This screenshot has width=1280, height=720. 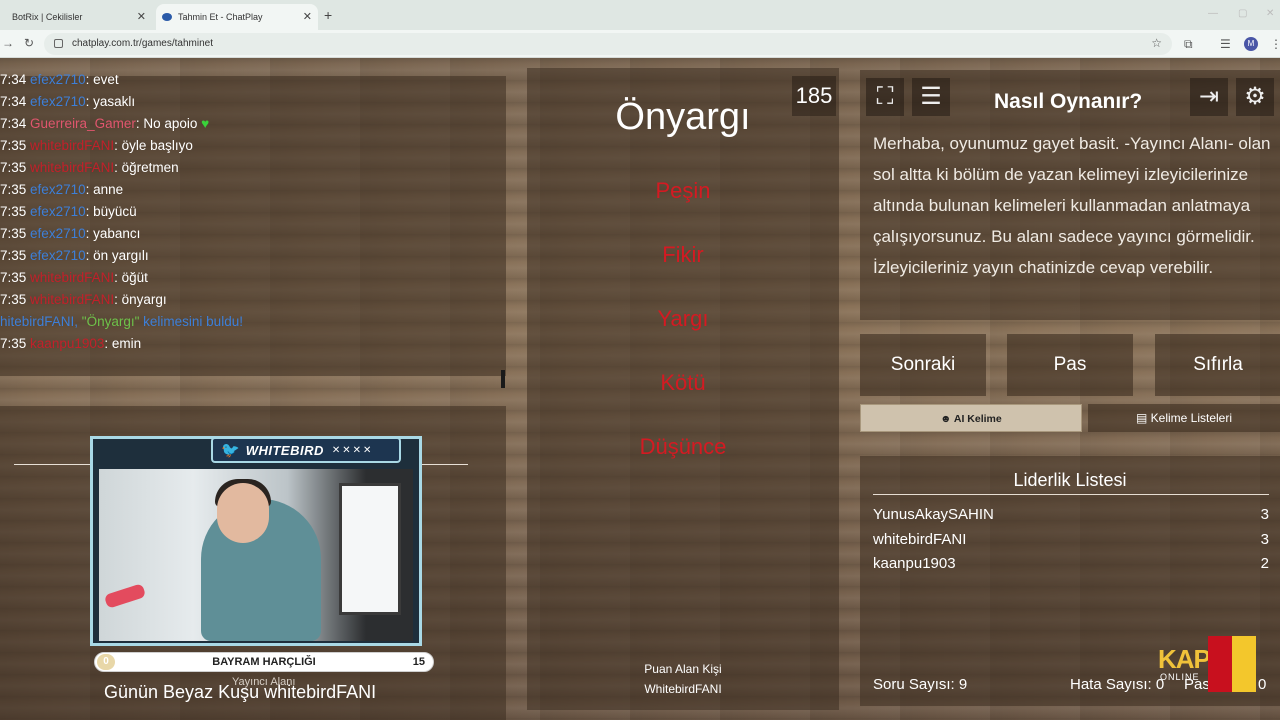 I want to click on watermark-brand: KAP, so click(x=1184, y=659).